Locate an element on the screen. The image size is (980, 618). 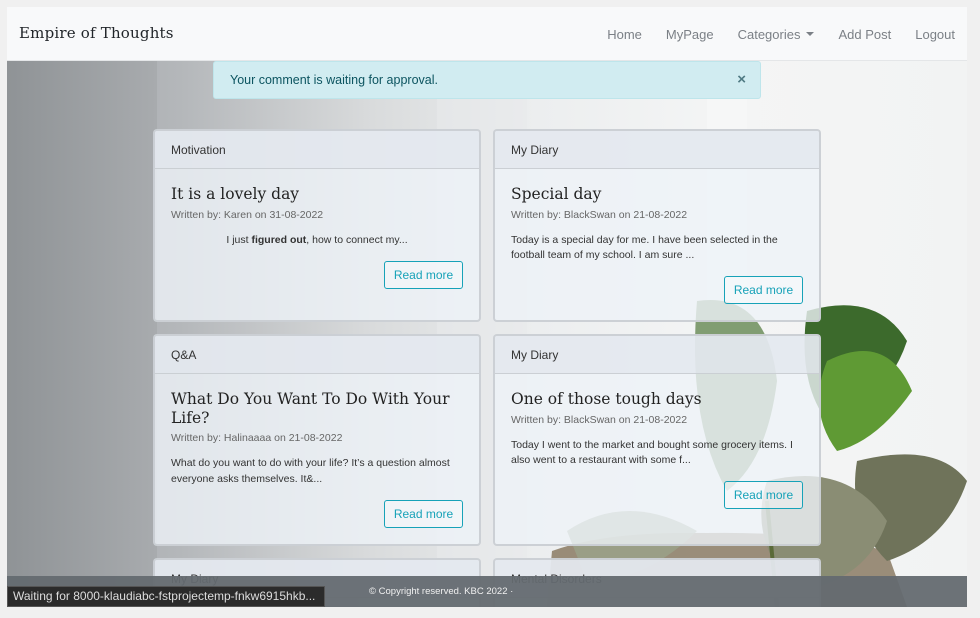
post-title: One of those tough days is located at coordinates (606, 399).